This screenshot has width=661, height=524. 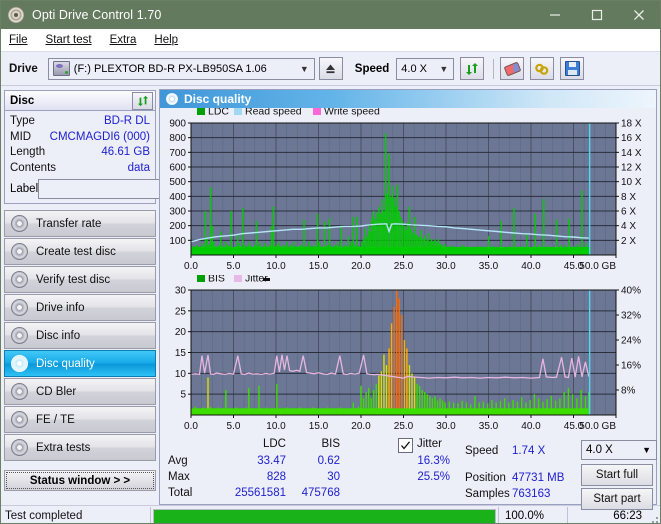 What do you see at coordinates (333, 477) in the screenshot?
I see `stats-max-bis: 30` at bounding box center [333, 477].